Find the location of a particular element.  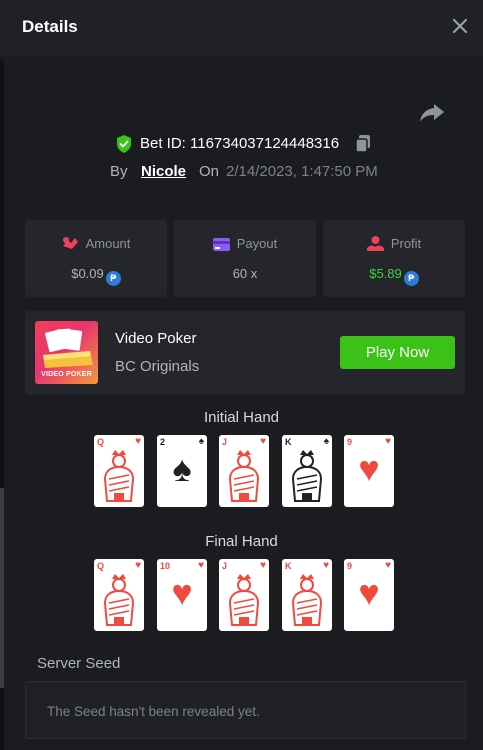

playing-card: K ♥ is located at coordinates (307, 595).